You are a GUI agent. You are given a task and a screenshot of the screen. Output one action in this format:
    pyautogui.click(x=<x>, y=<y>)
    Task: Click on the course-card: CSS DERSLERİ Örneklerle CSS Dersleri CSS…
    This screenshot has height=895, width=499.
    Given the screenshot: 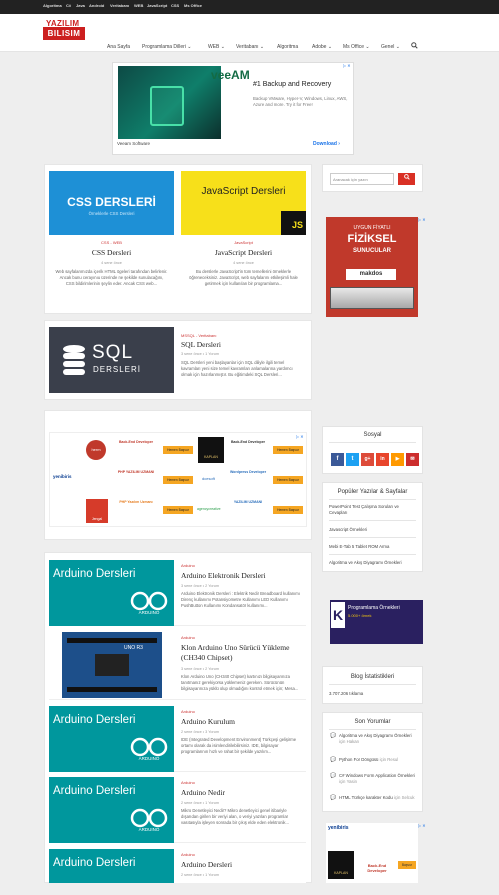 What is the action you would take?
    pyautogui.click(x=111, y=241)
    